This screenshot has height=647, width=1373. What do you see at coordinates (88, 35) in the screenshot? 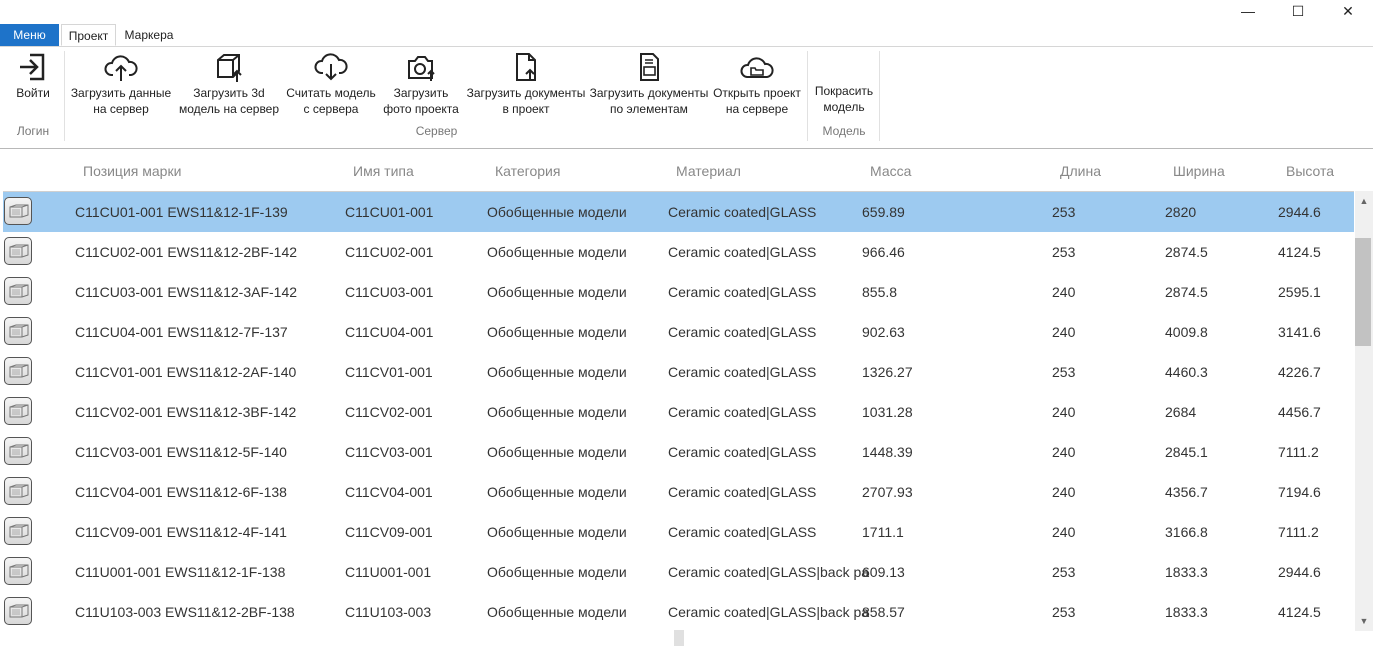
I see `tab-project: Проект` at bounding box center [88, 35].